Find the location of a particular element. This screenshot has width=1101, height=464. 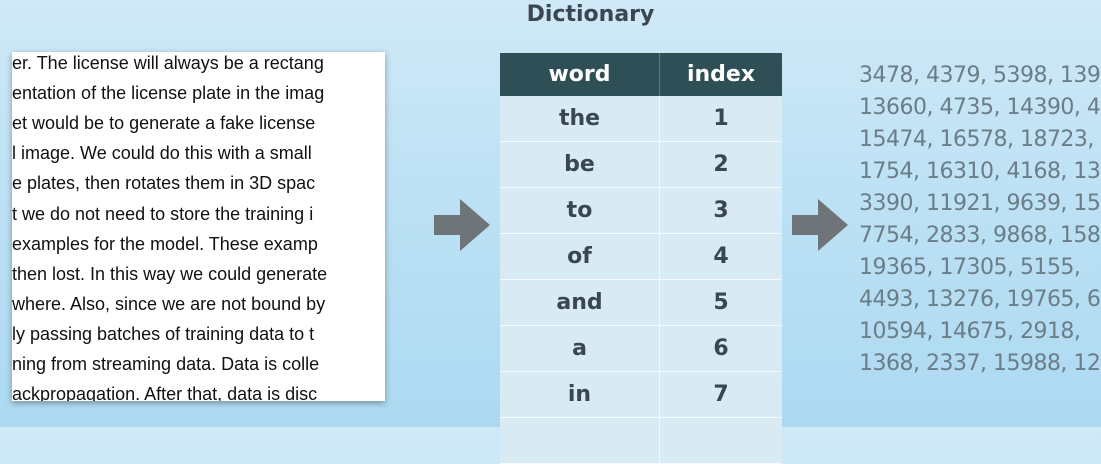

document-line: examples for the model. These examp is located at coordinates (165, 243).